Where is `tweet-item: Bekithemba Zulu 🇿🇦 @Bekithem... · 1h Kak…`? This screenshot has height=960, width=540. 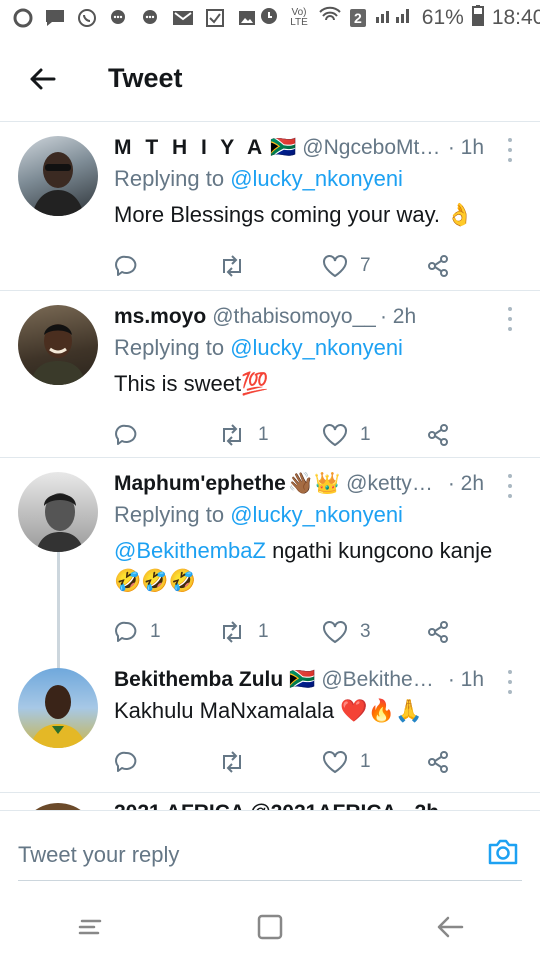 tweet-item: Bekithemba Zulu 🇿🇦 @Bekithem... · 1h Kak… is located at coordinates (270, 720).